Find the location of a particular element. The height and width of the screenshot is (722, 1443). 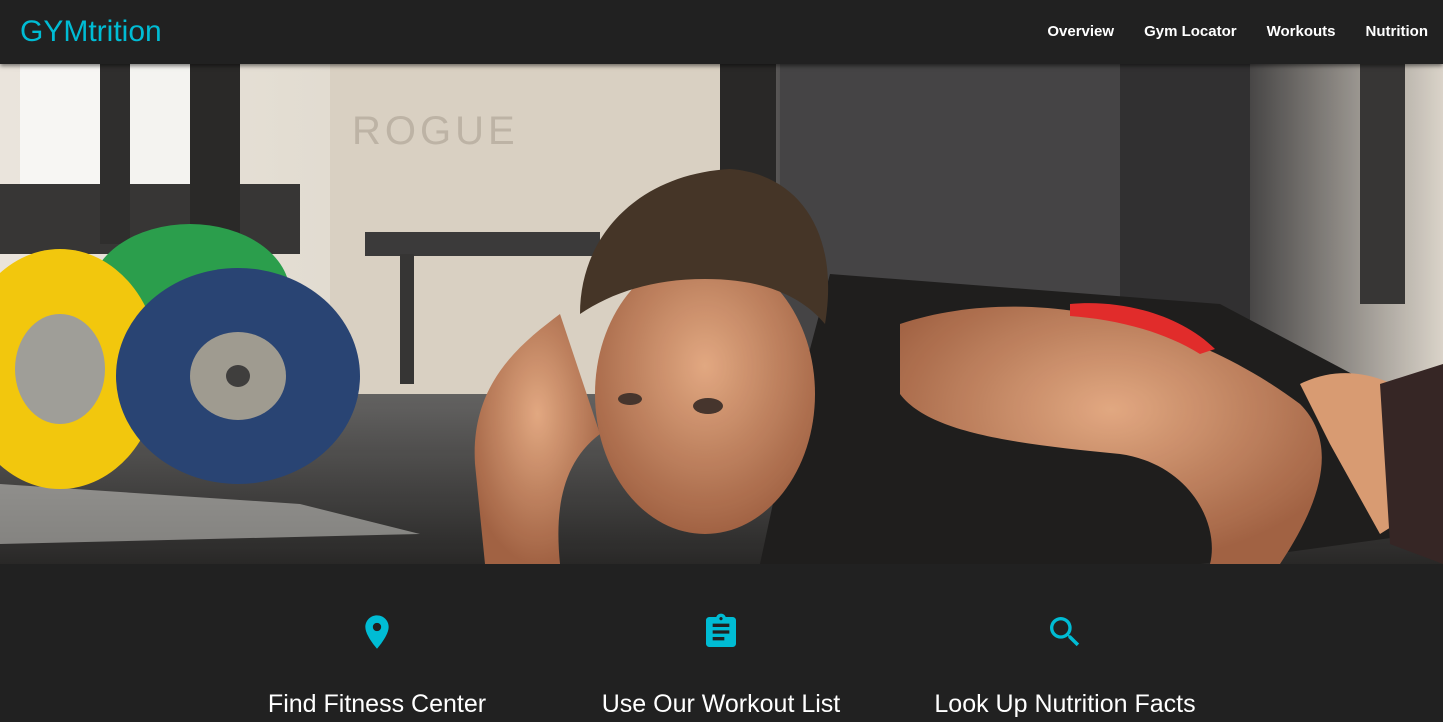

search-icon is located at coordinates (1065, 632).